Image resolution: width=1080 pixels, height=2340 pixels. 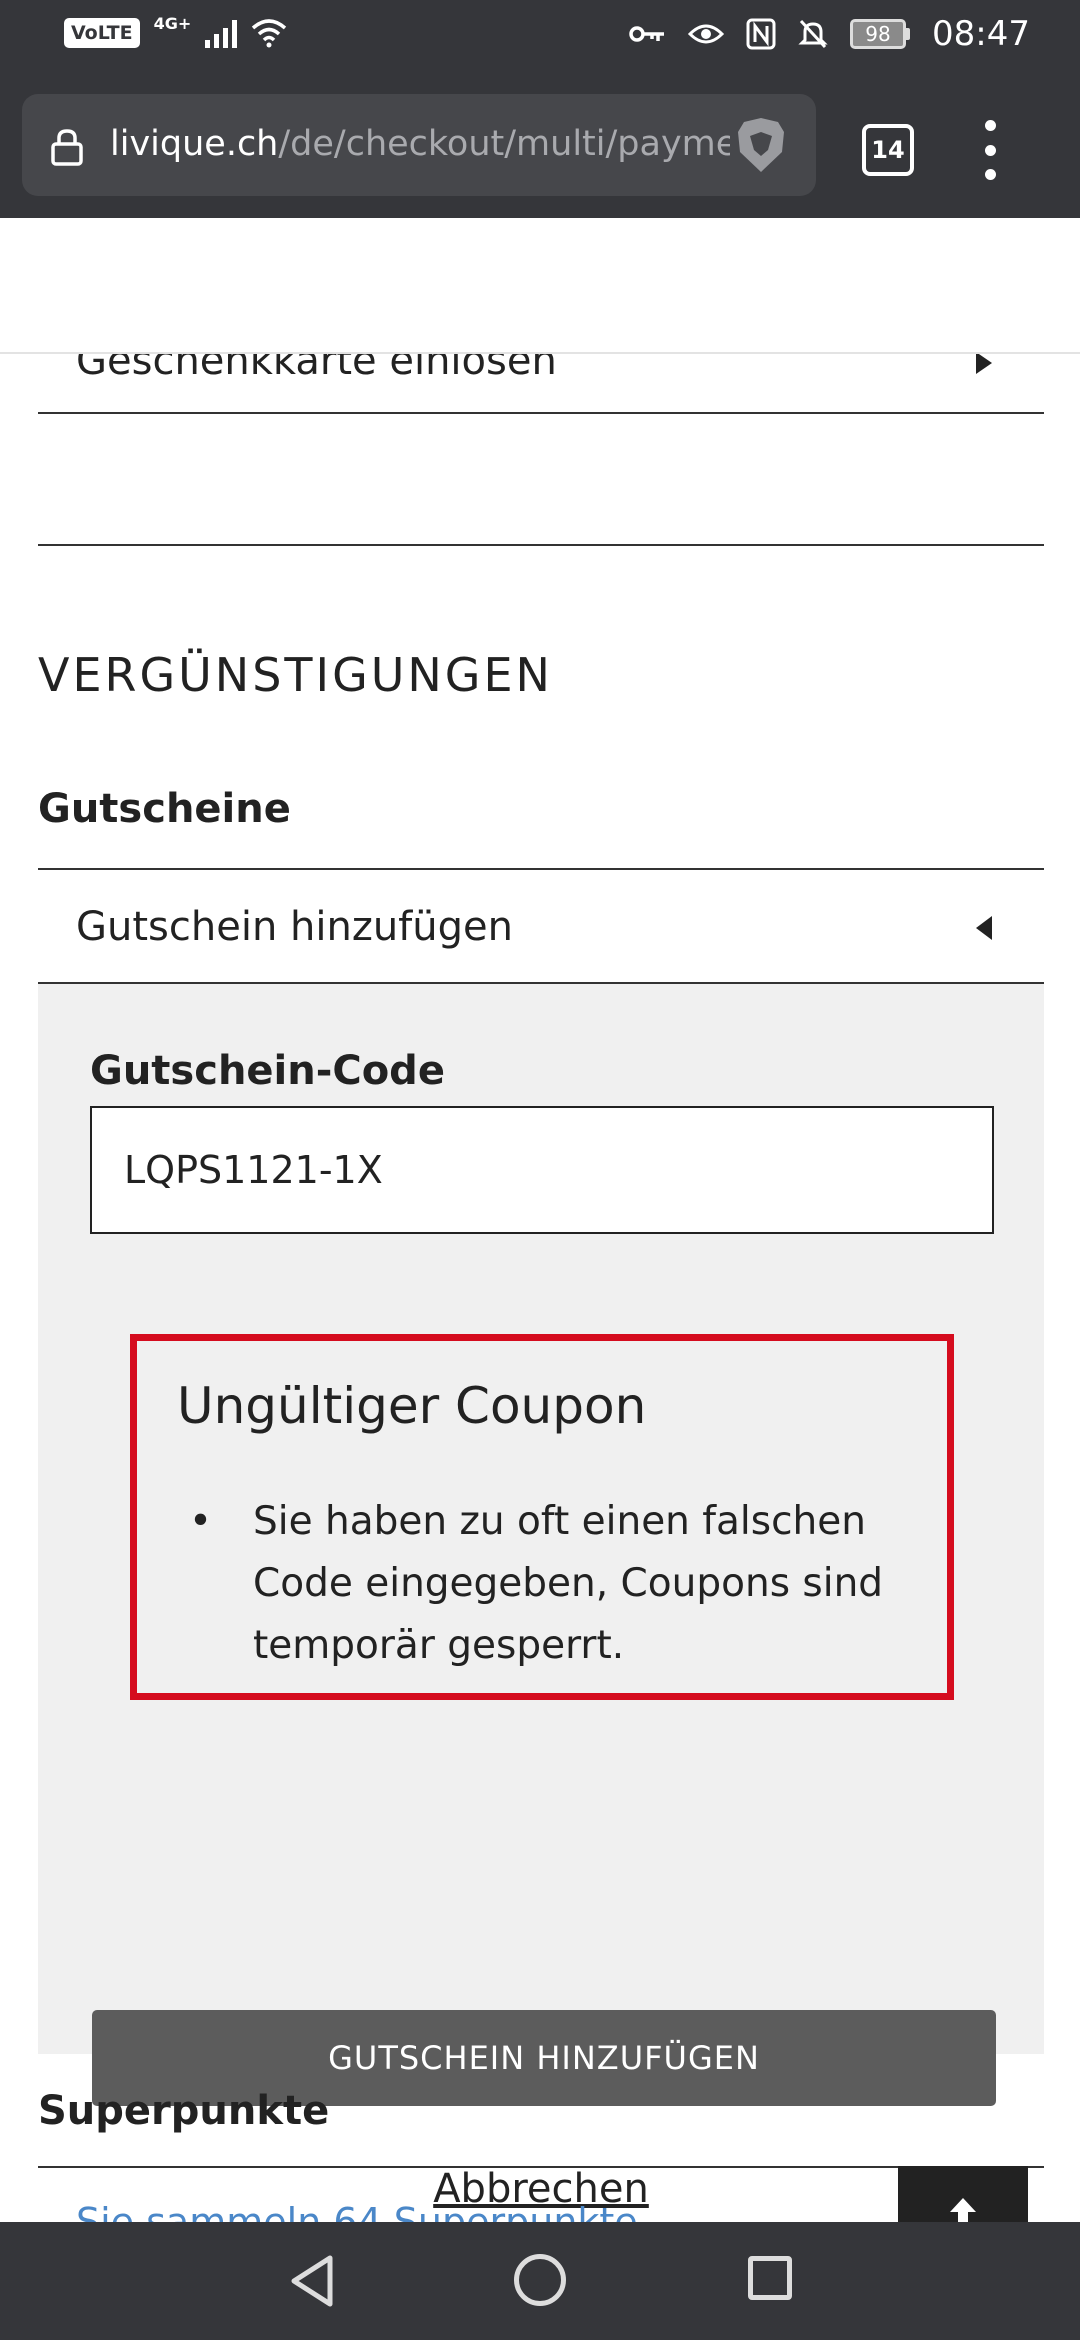 What do you see at coordinates (542, 1170) in the screenshot?
I see `coupon-code-input` at bounding box center [542, 1170].